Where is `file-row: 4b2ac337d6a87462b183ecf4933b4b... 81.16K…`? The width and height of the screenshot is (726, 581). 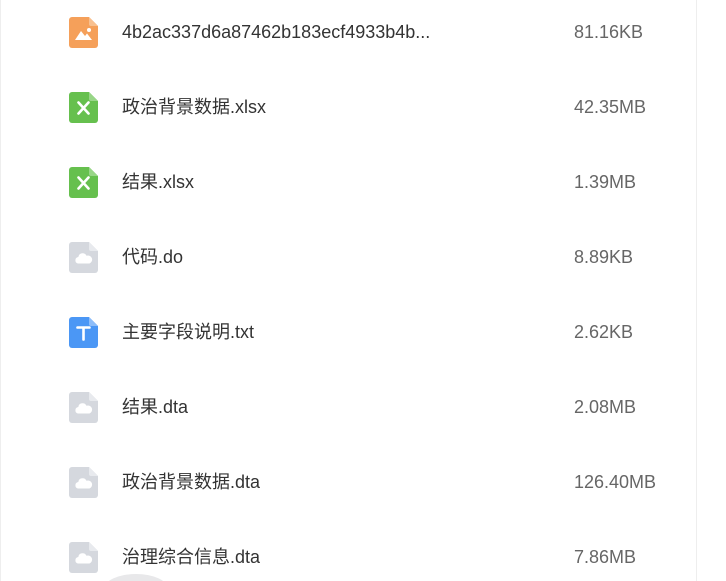
file-row: 4b2ac337d6a87462b183ecf4933b4b... 81.16K… is located at coordinates (348, 35).